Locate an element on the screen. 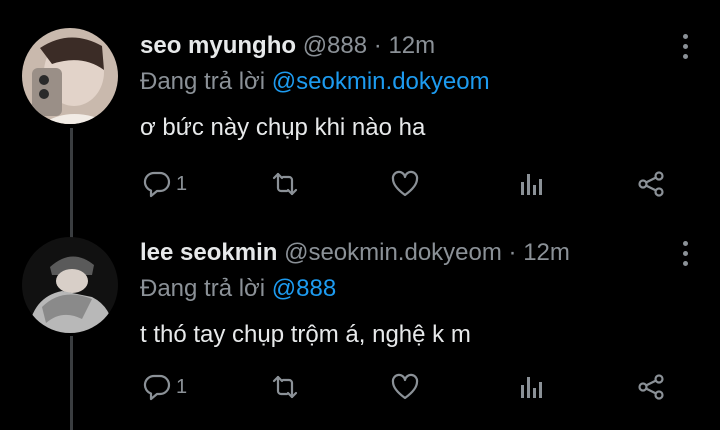 This screenshot has width=720, height=430. user-handle: @888 is located at coordinates (335, 45).